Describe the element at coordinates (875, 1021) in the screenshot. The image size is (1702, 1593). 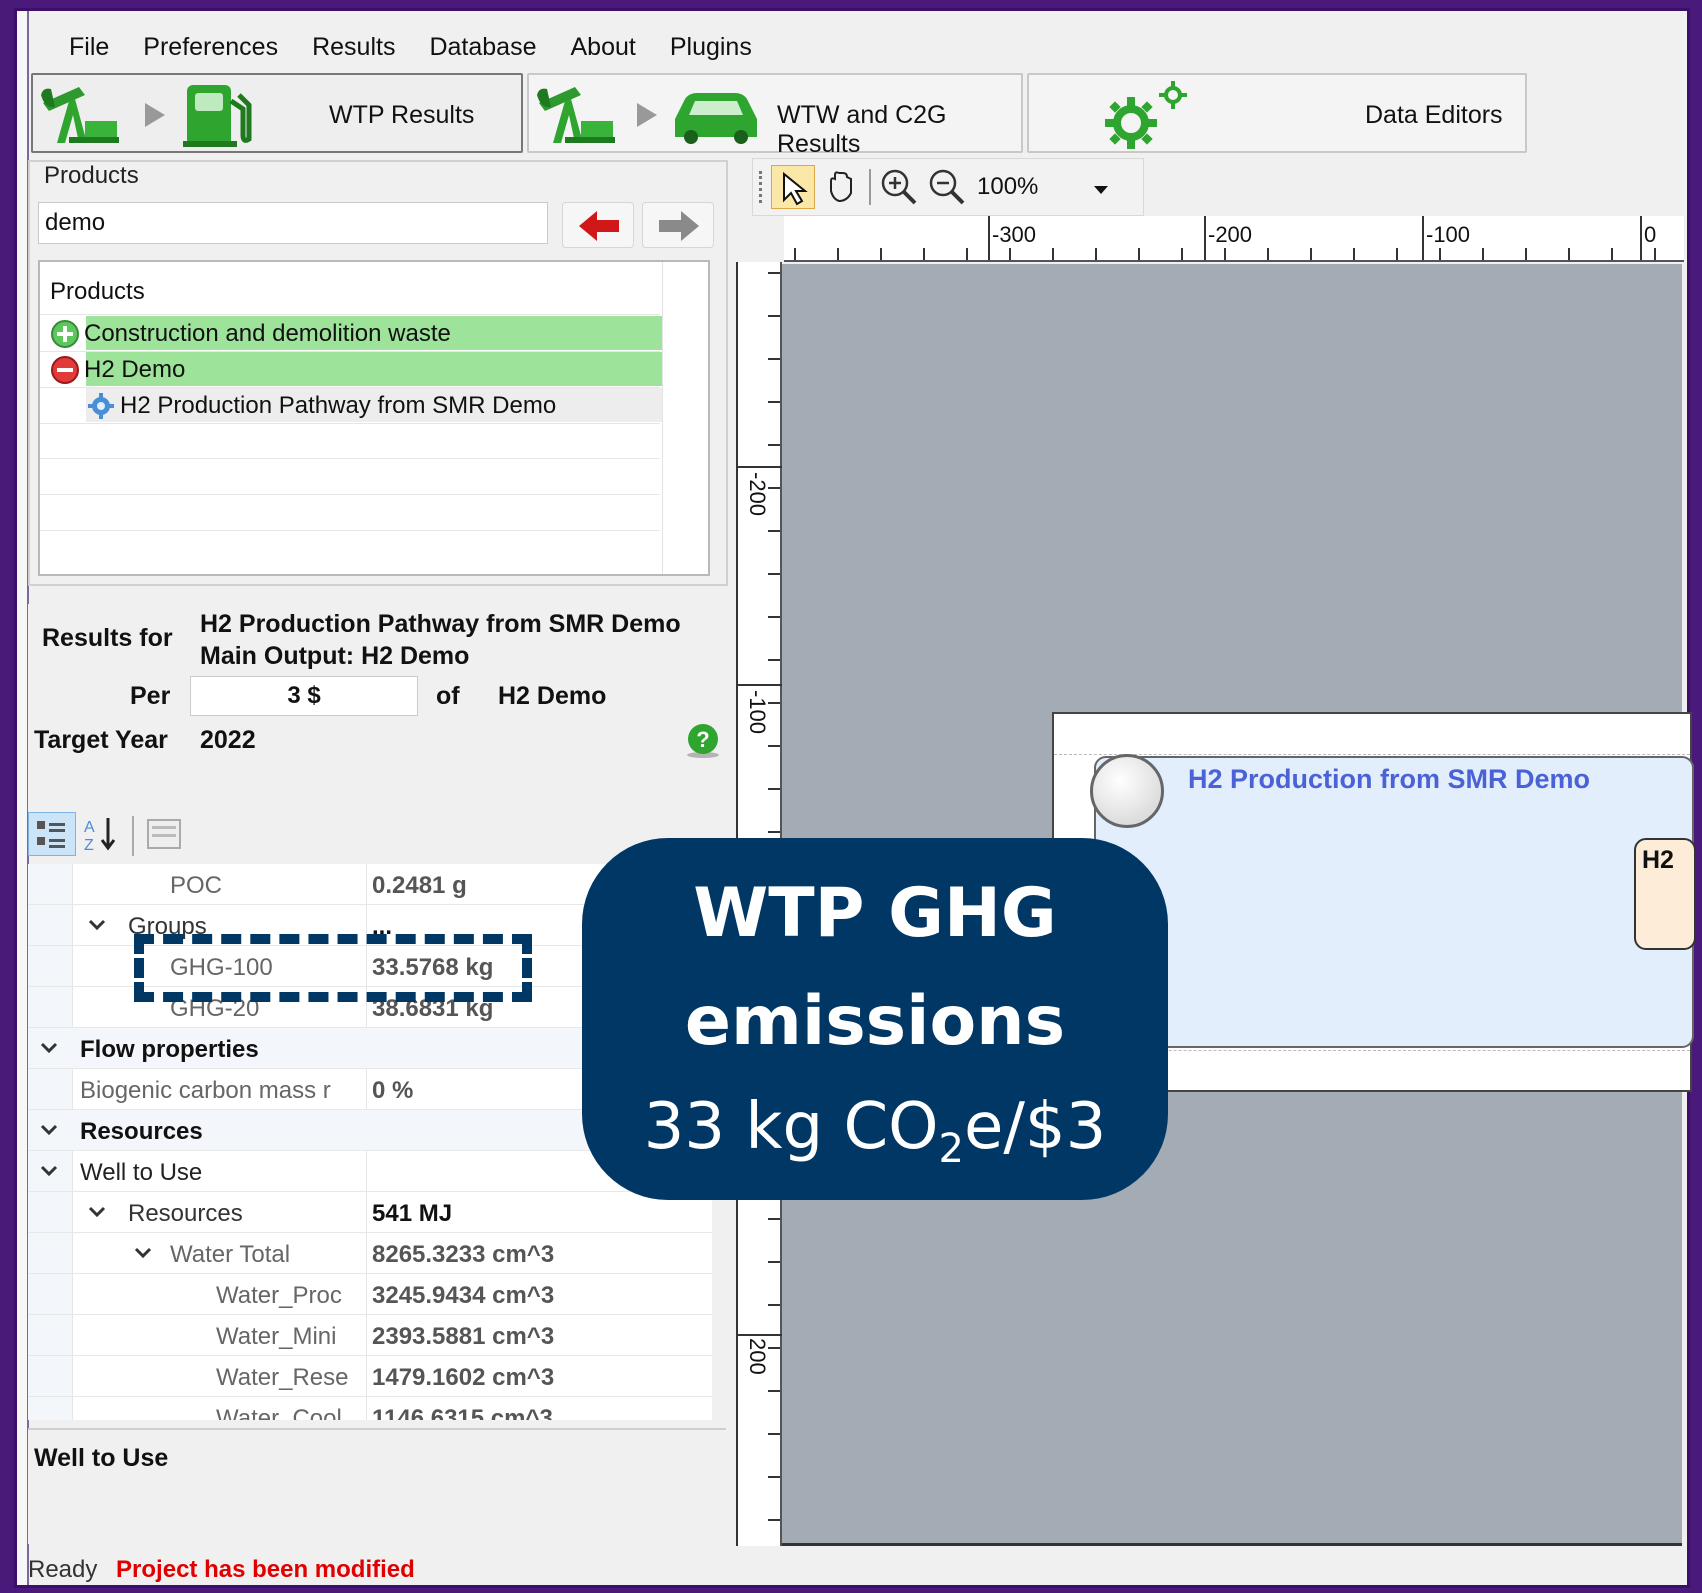
I see `callout-line2: emissions` at that location.